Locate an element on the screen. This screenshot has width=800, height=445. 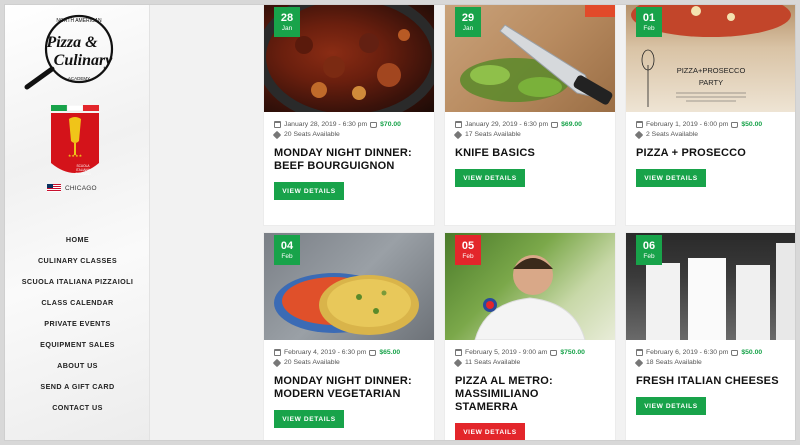
event-image-pizza-prosecco: PIZZA+PROSECCO PARTY 01 Feb is located at coordinates (710, 58).